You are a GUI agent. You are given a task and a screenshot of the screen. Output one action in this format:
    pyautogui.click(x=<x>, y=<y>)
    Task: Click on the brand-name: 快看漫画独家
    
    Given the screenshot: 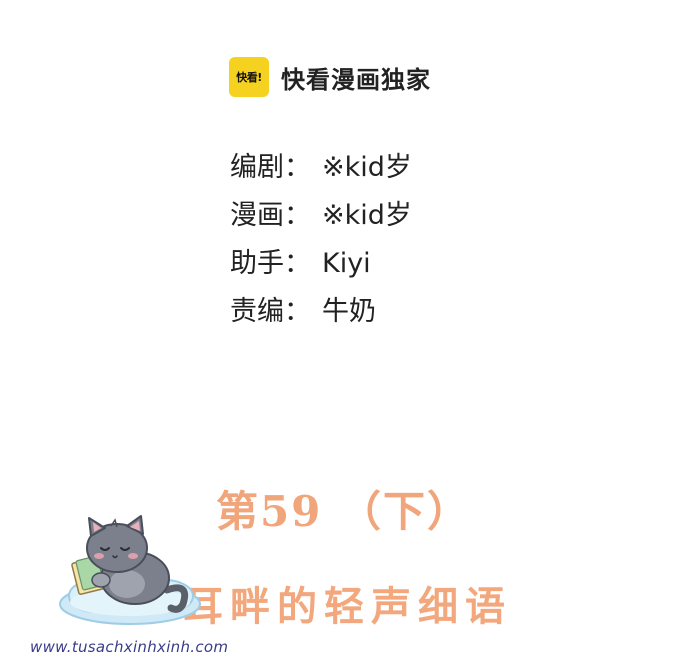 What is the action you would take?
    pyautogui.click(x=356, y=79)
    